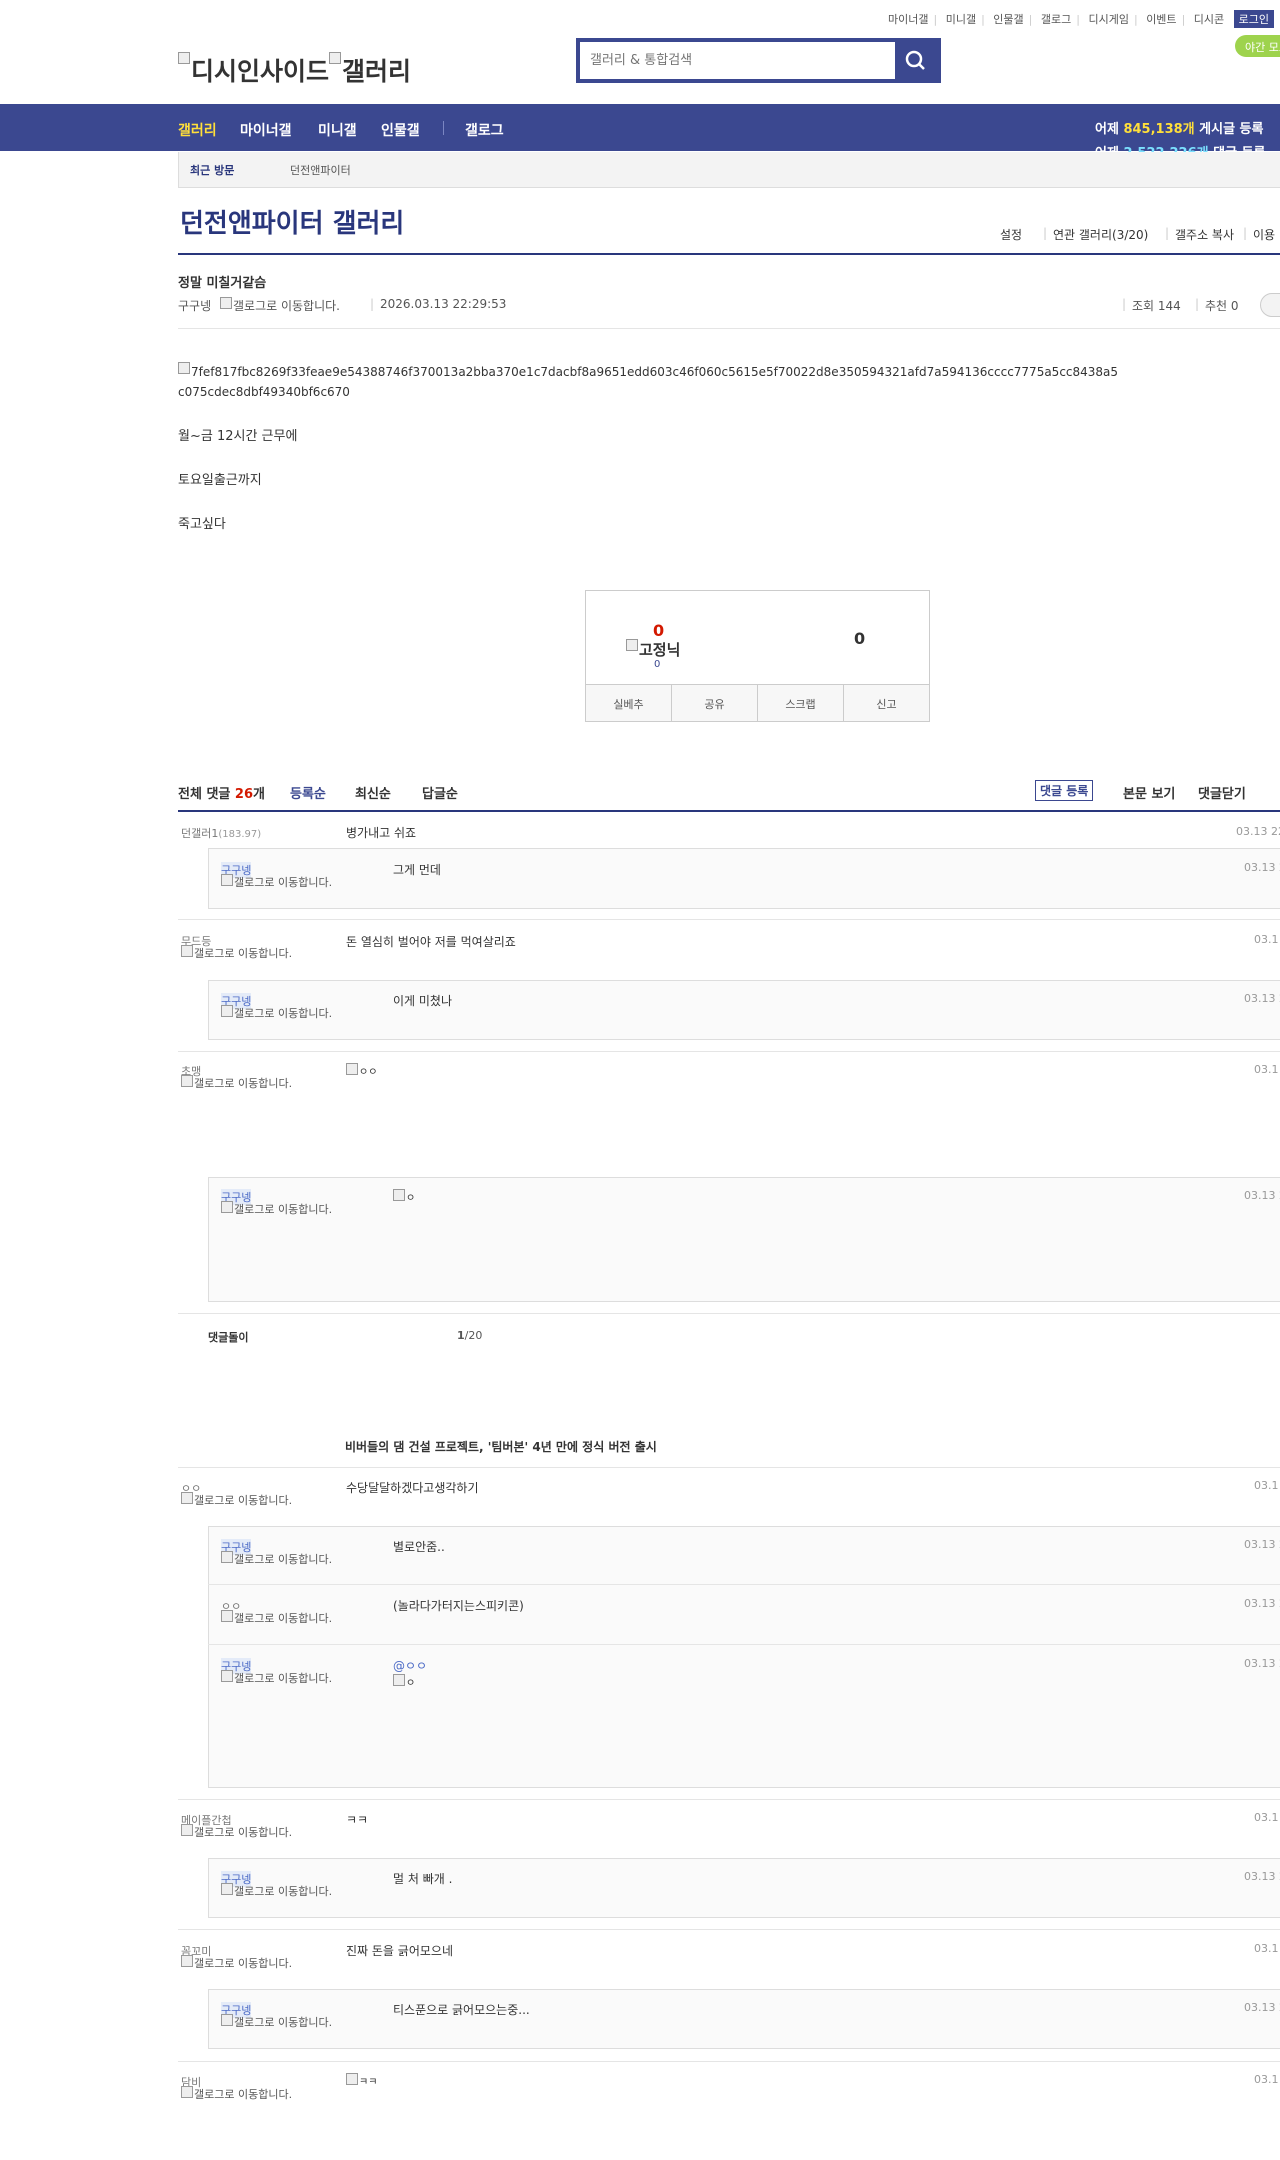 This screenshot has width=1280, height=2160. I want to click on util-link: 미니갤, so click(961, 19).